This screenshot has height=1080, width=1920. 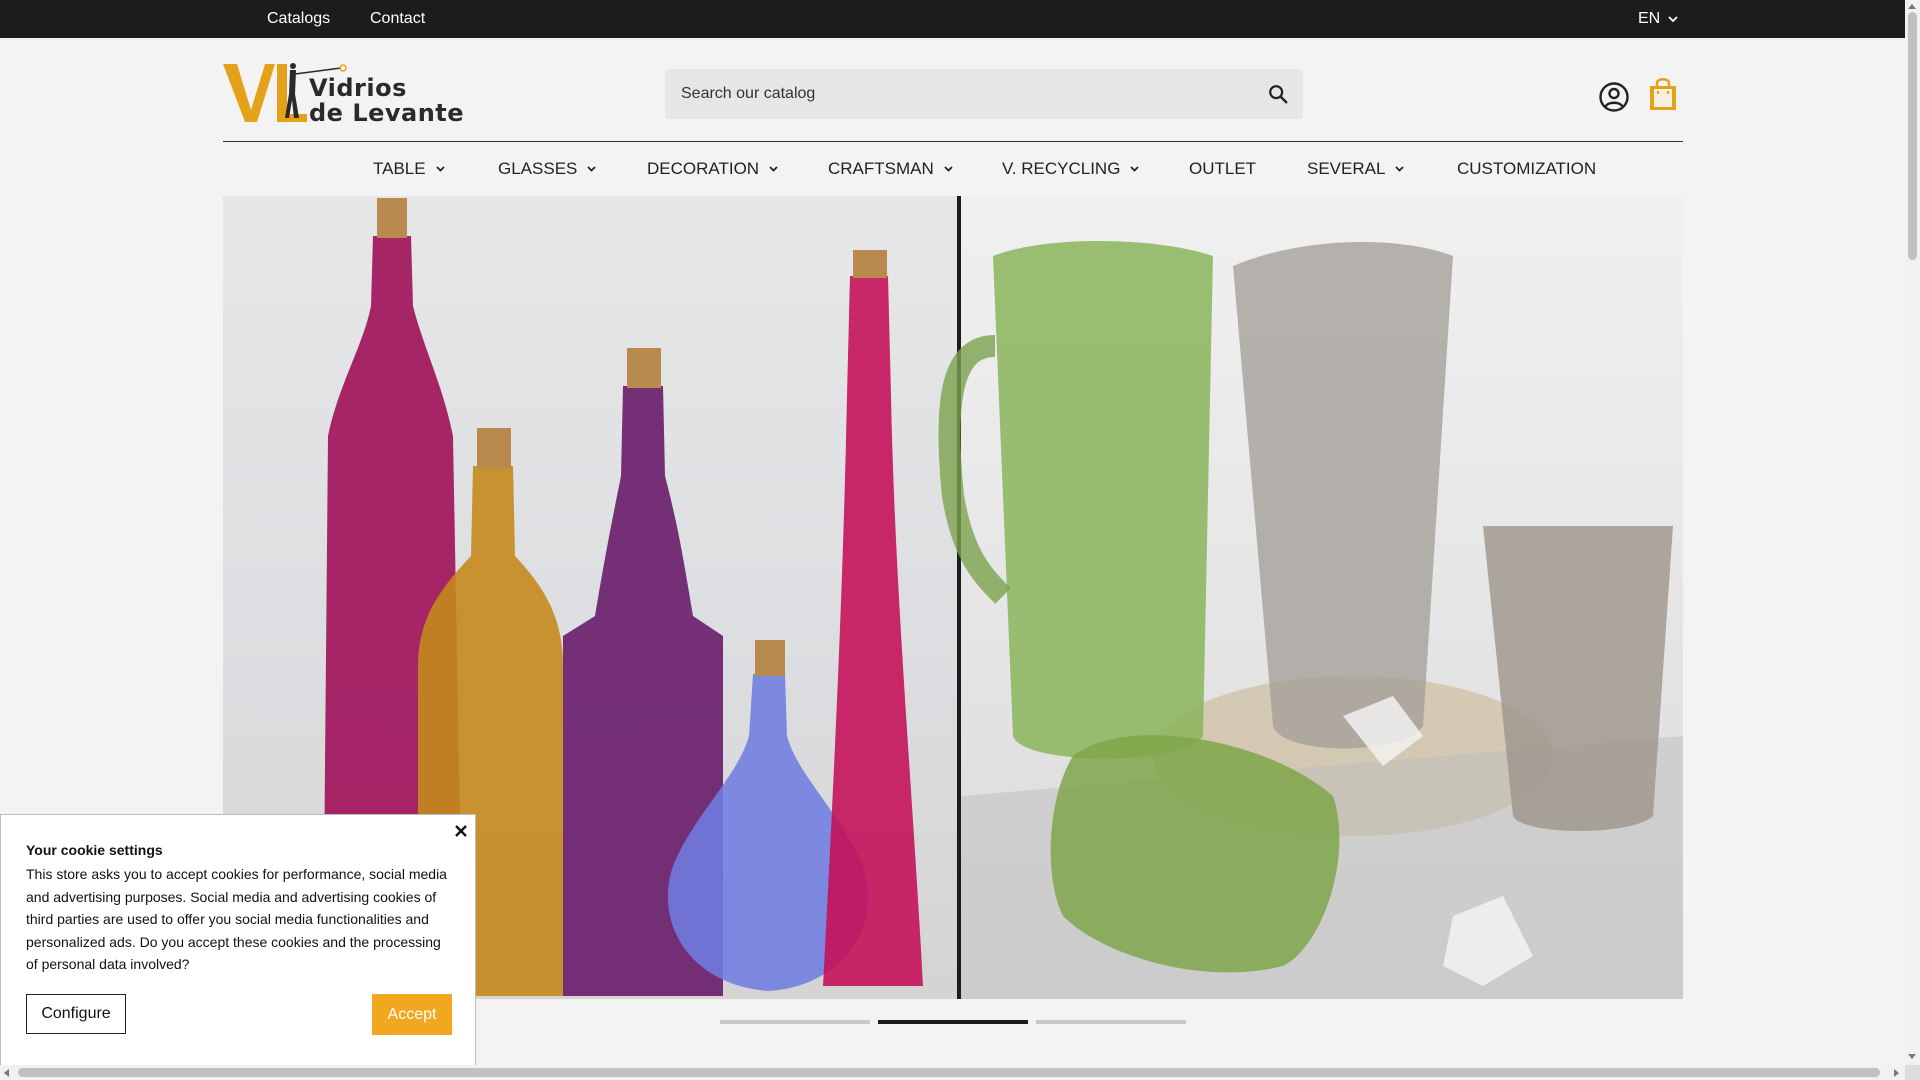 What do you see at coordinates (461, 831) in the screenshot?
I see `close-icon` at bounding box center [461, 831].